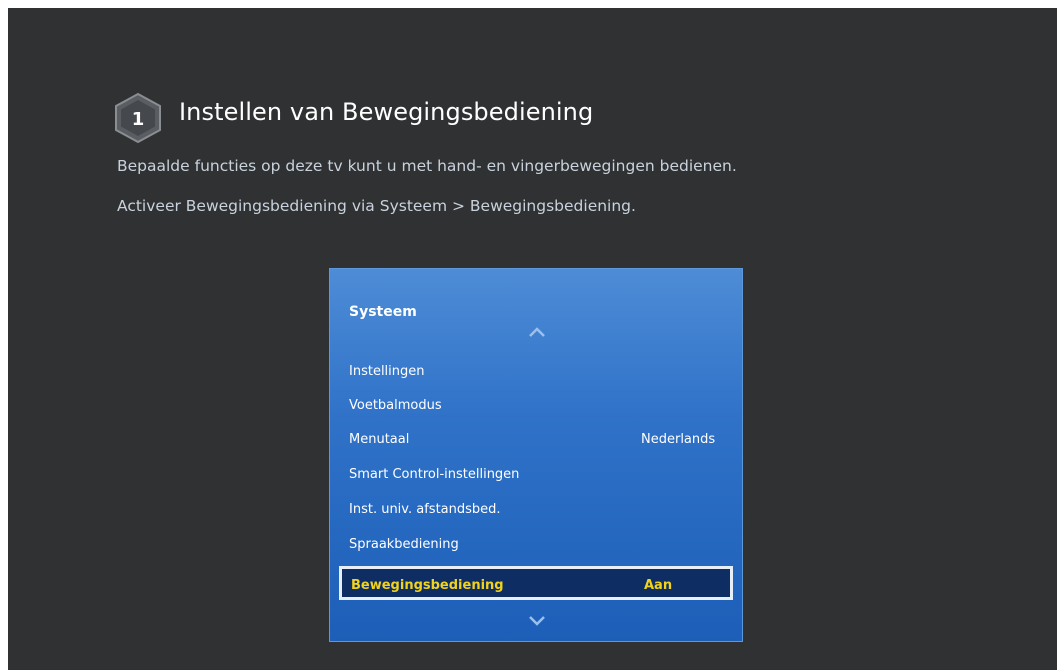  Describe the element at coordinates (536, 510) in the screenshot. I see `menu-item-univ-remote: Inst. univ. afstandsbed.` at that location.